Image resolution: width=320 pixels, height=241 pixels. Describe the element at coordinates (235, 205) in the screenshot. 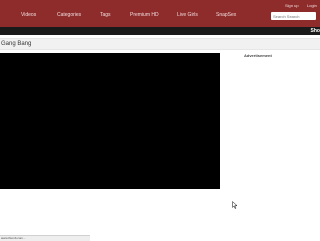

I see `mouse-cursor-icon` at that location.